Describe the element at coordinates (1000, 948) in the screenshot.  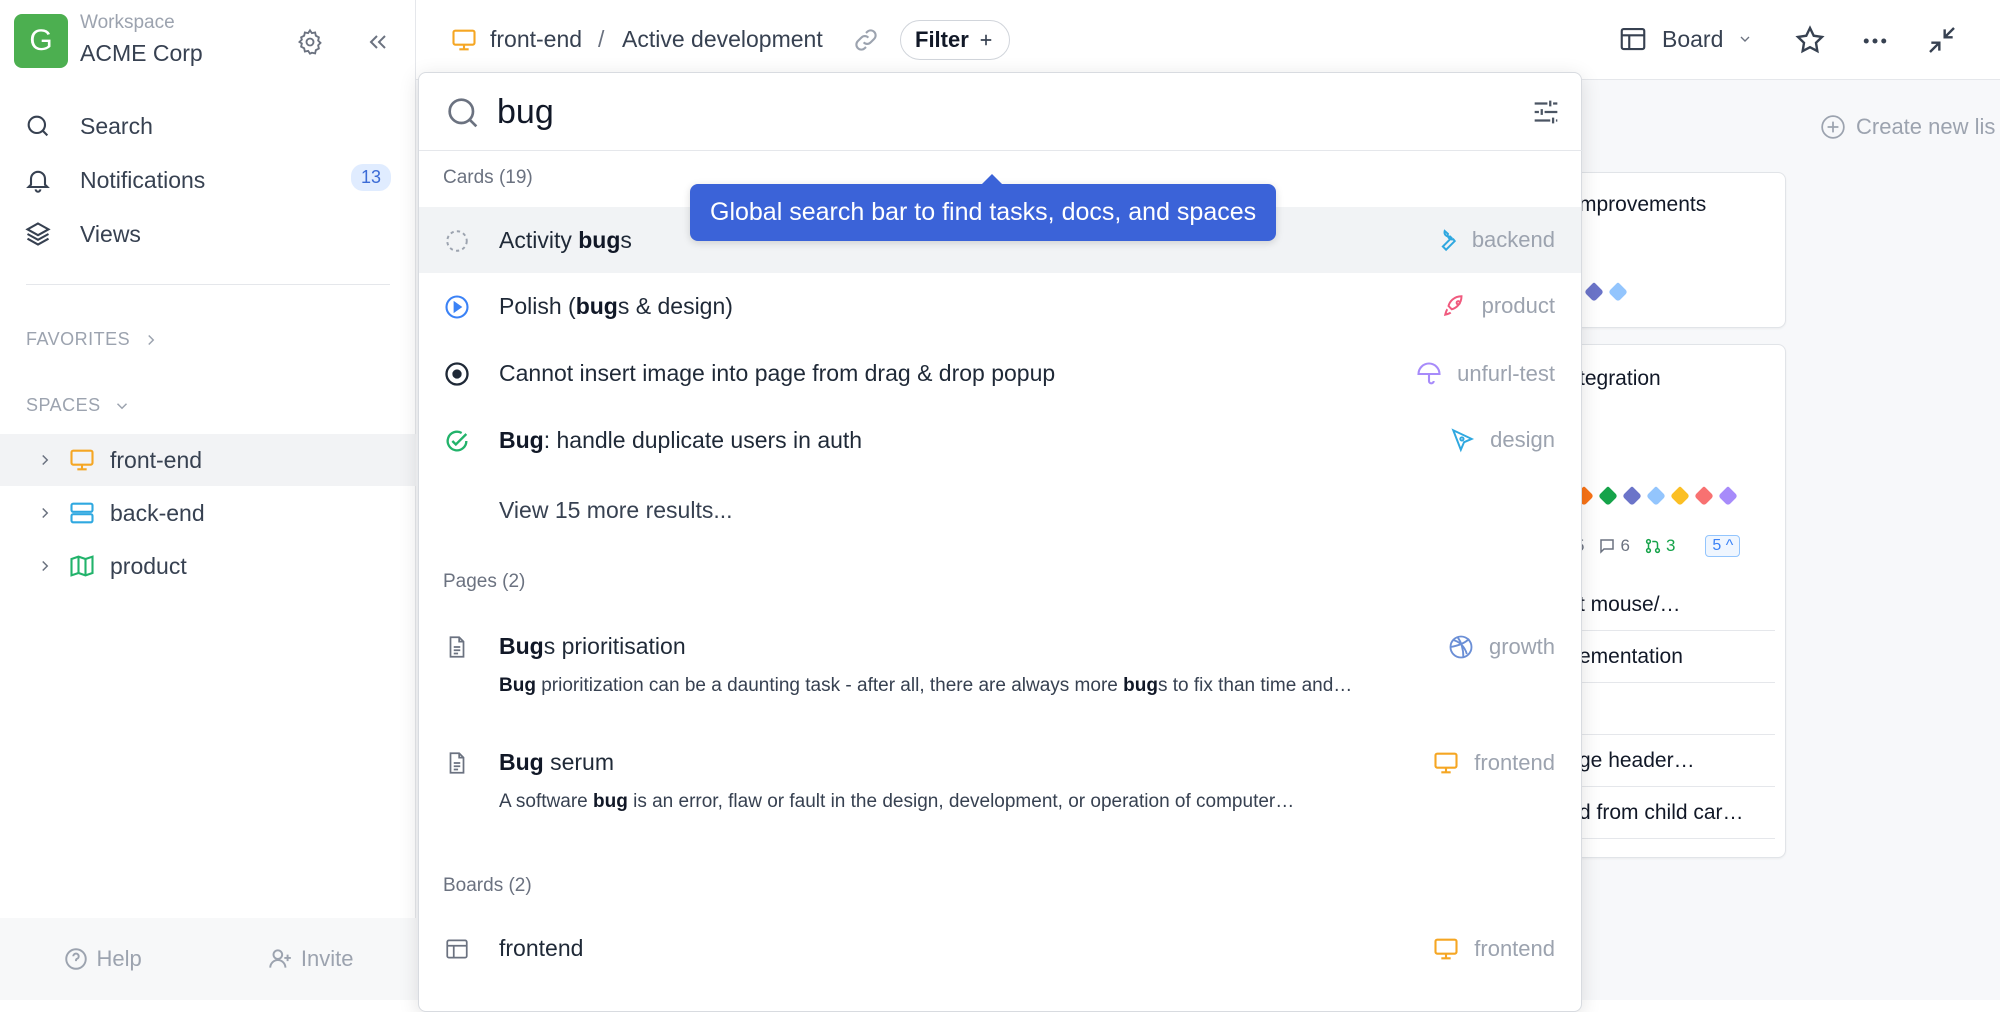
I see `search-result-board: frontend frontend` at that location.